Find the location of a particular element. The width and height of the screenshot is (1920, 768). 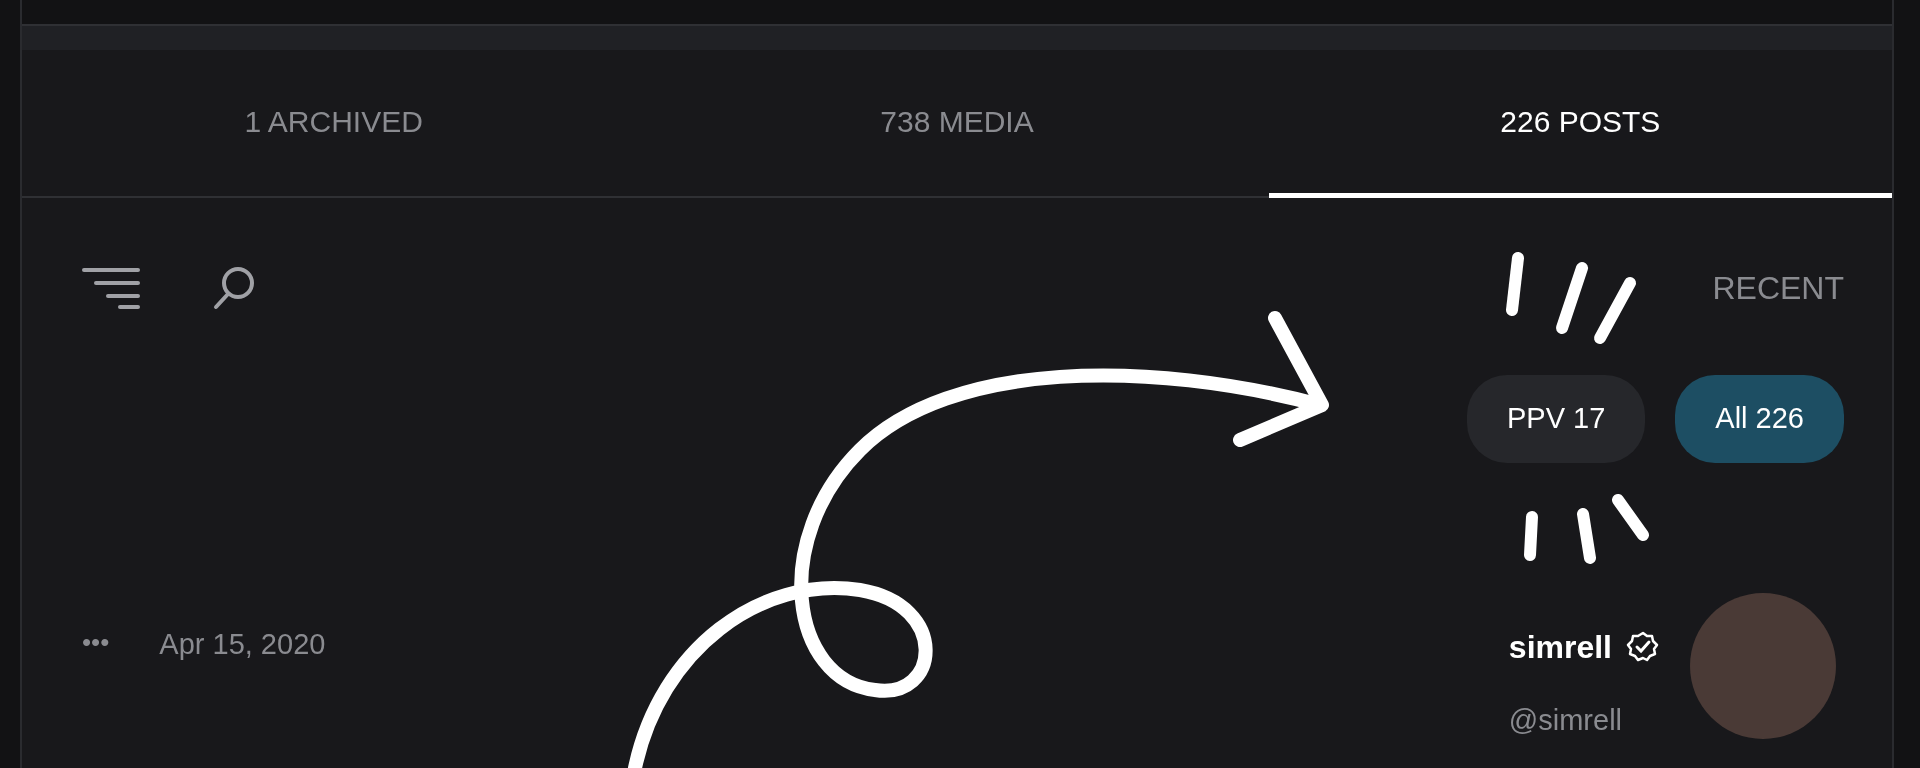

filter-chip: PPV 17 is located at coordinates (1556, 419).